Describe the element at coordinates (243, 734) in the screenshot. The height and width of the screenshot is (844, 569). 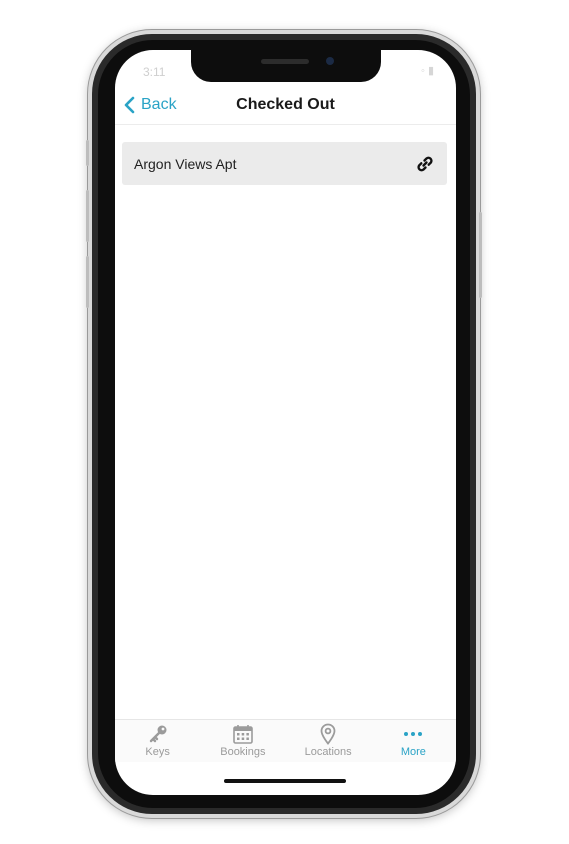
I see `calendar-icon` at that location.